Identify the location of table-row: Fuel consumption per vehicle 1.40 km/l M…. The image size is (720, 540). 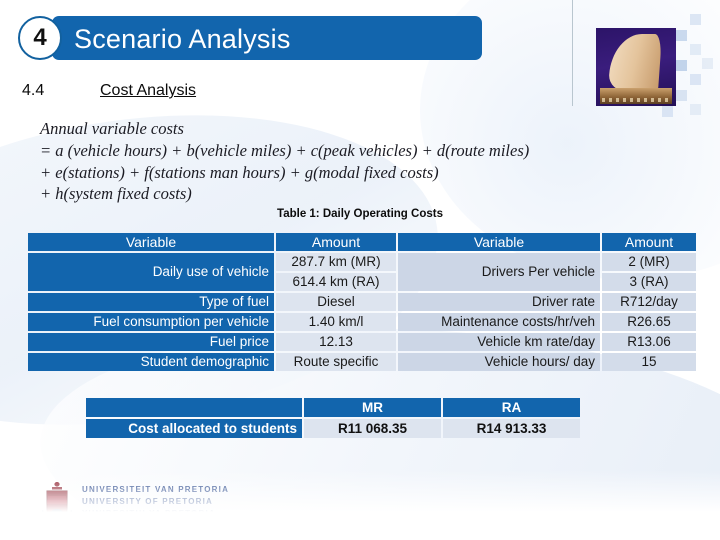
(362, 322).